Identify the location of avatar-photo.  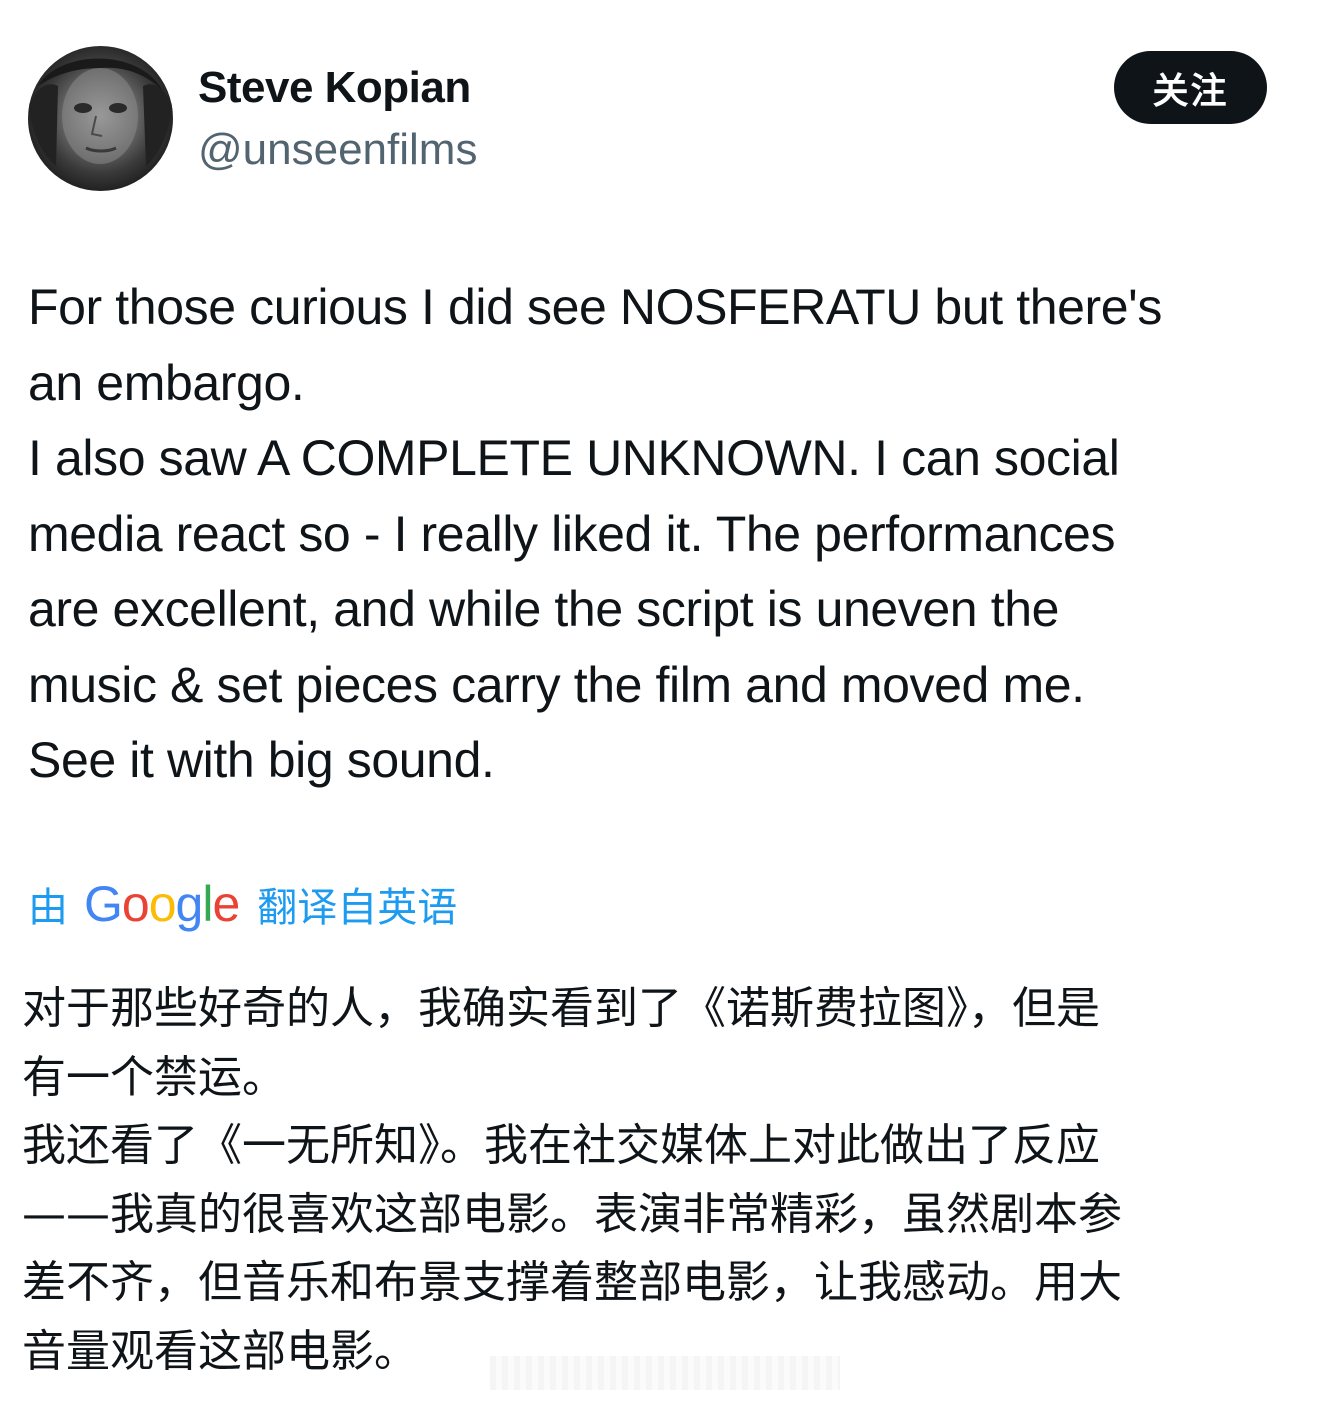
(100, 112).